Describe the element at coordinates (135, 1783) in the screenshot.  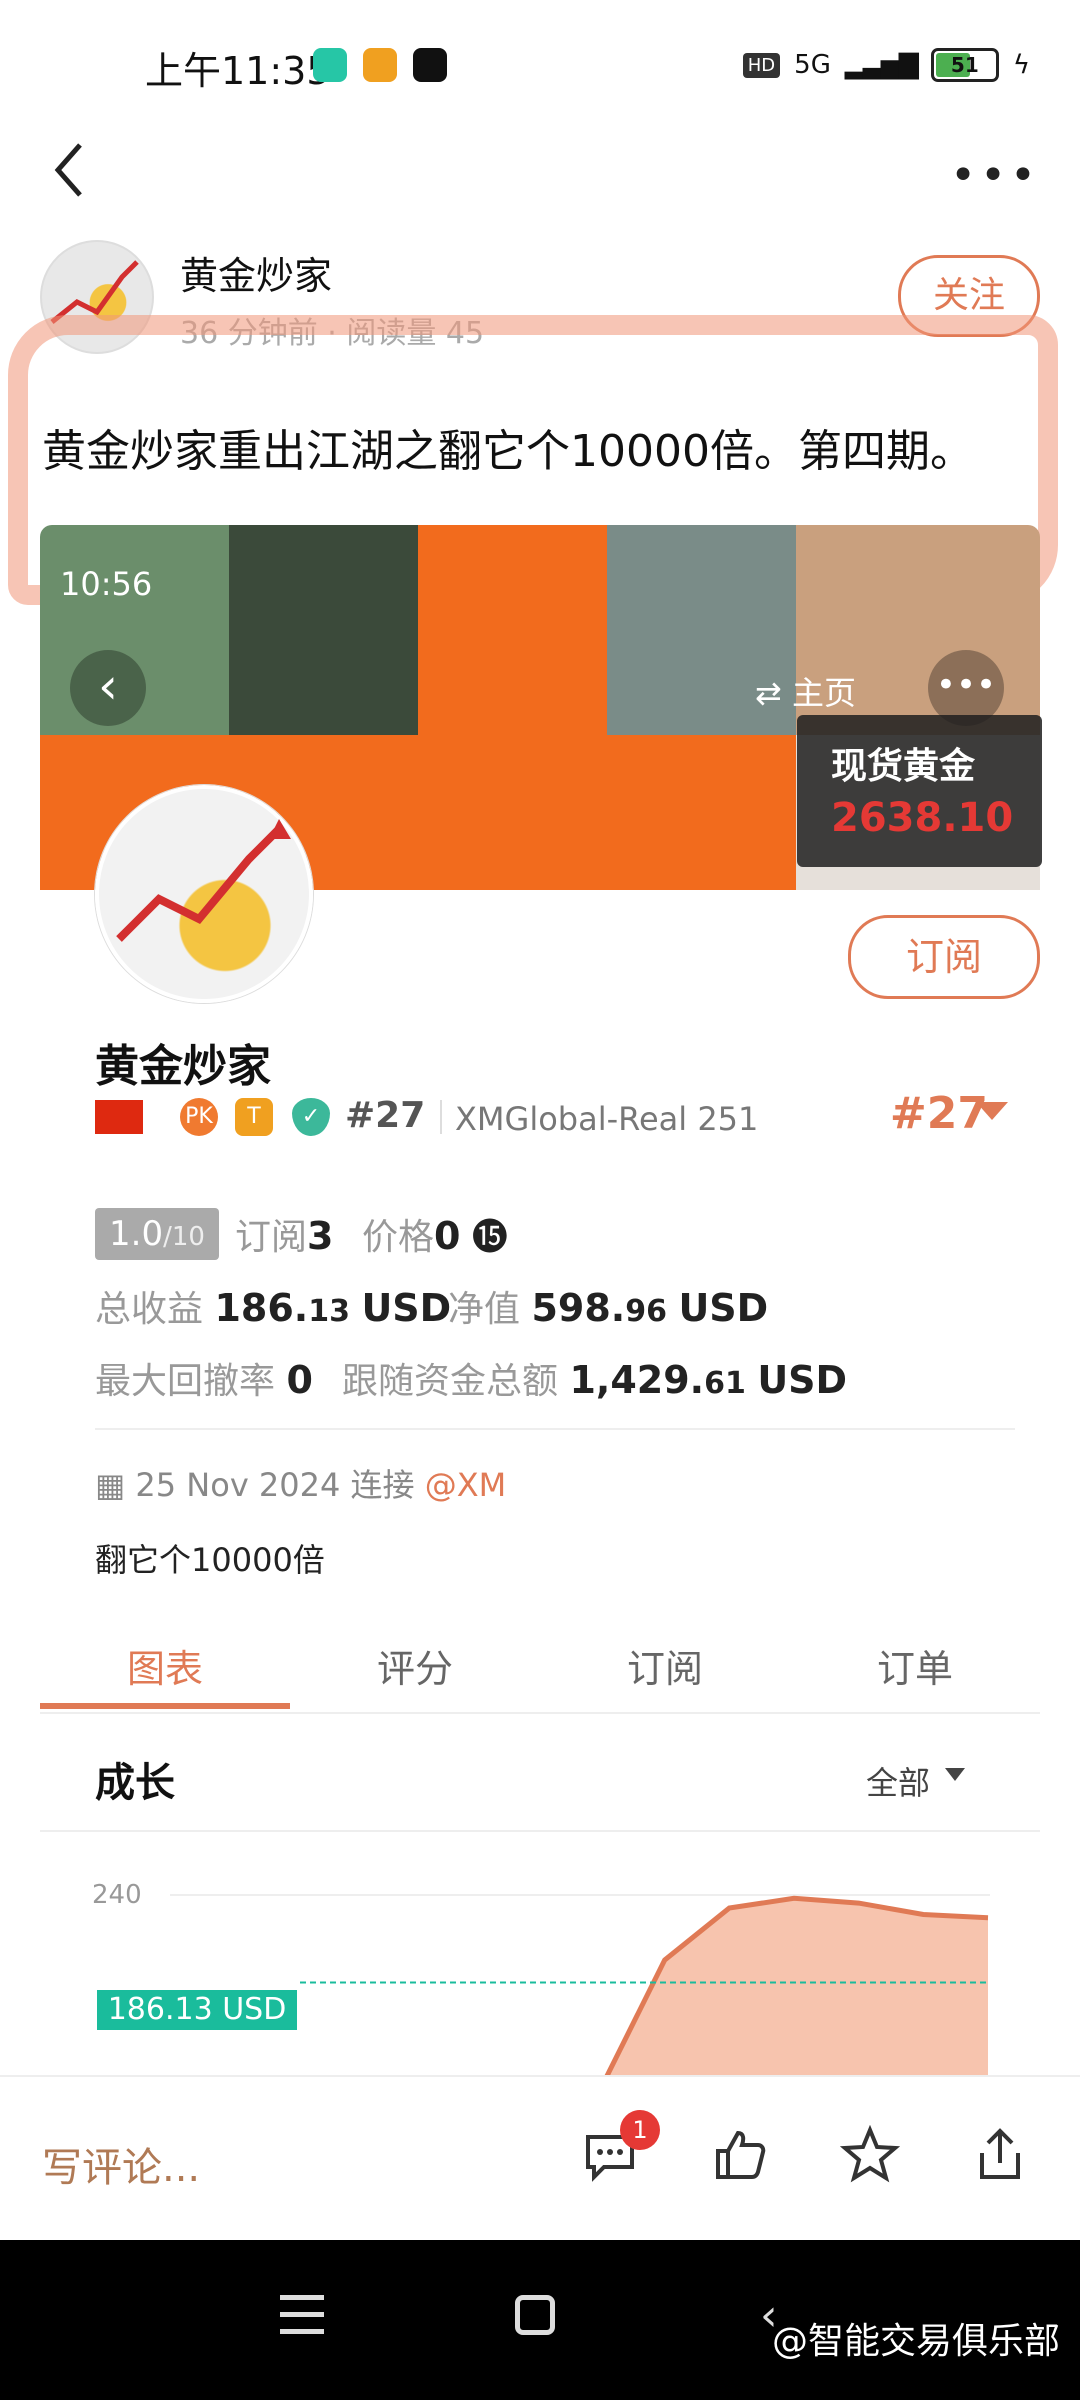
I see `chart-title: 成长` at that location.